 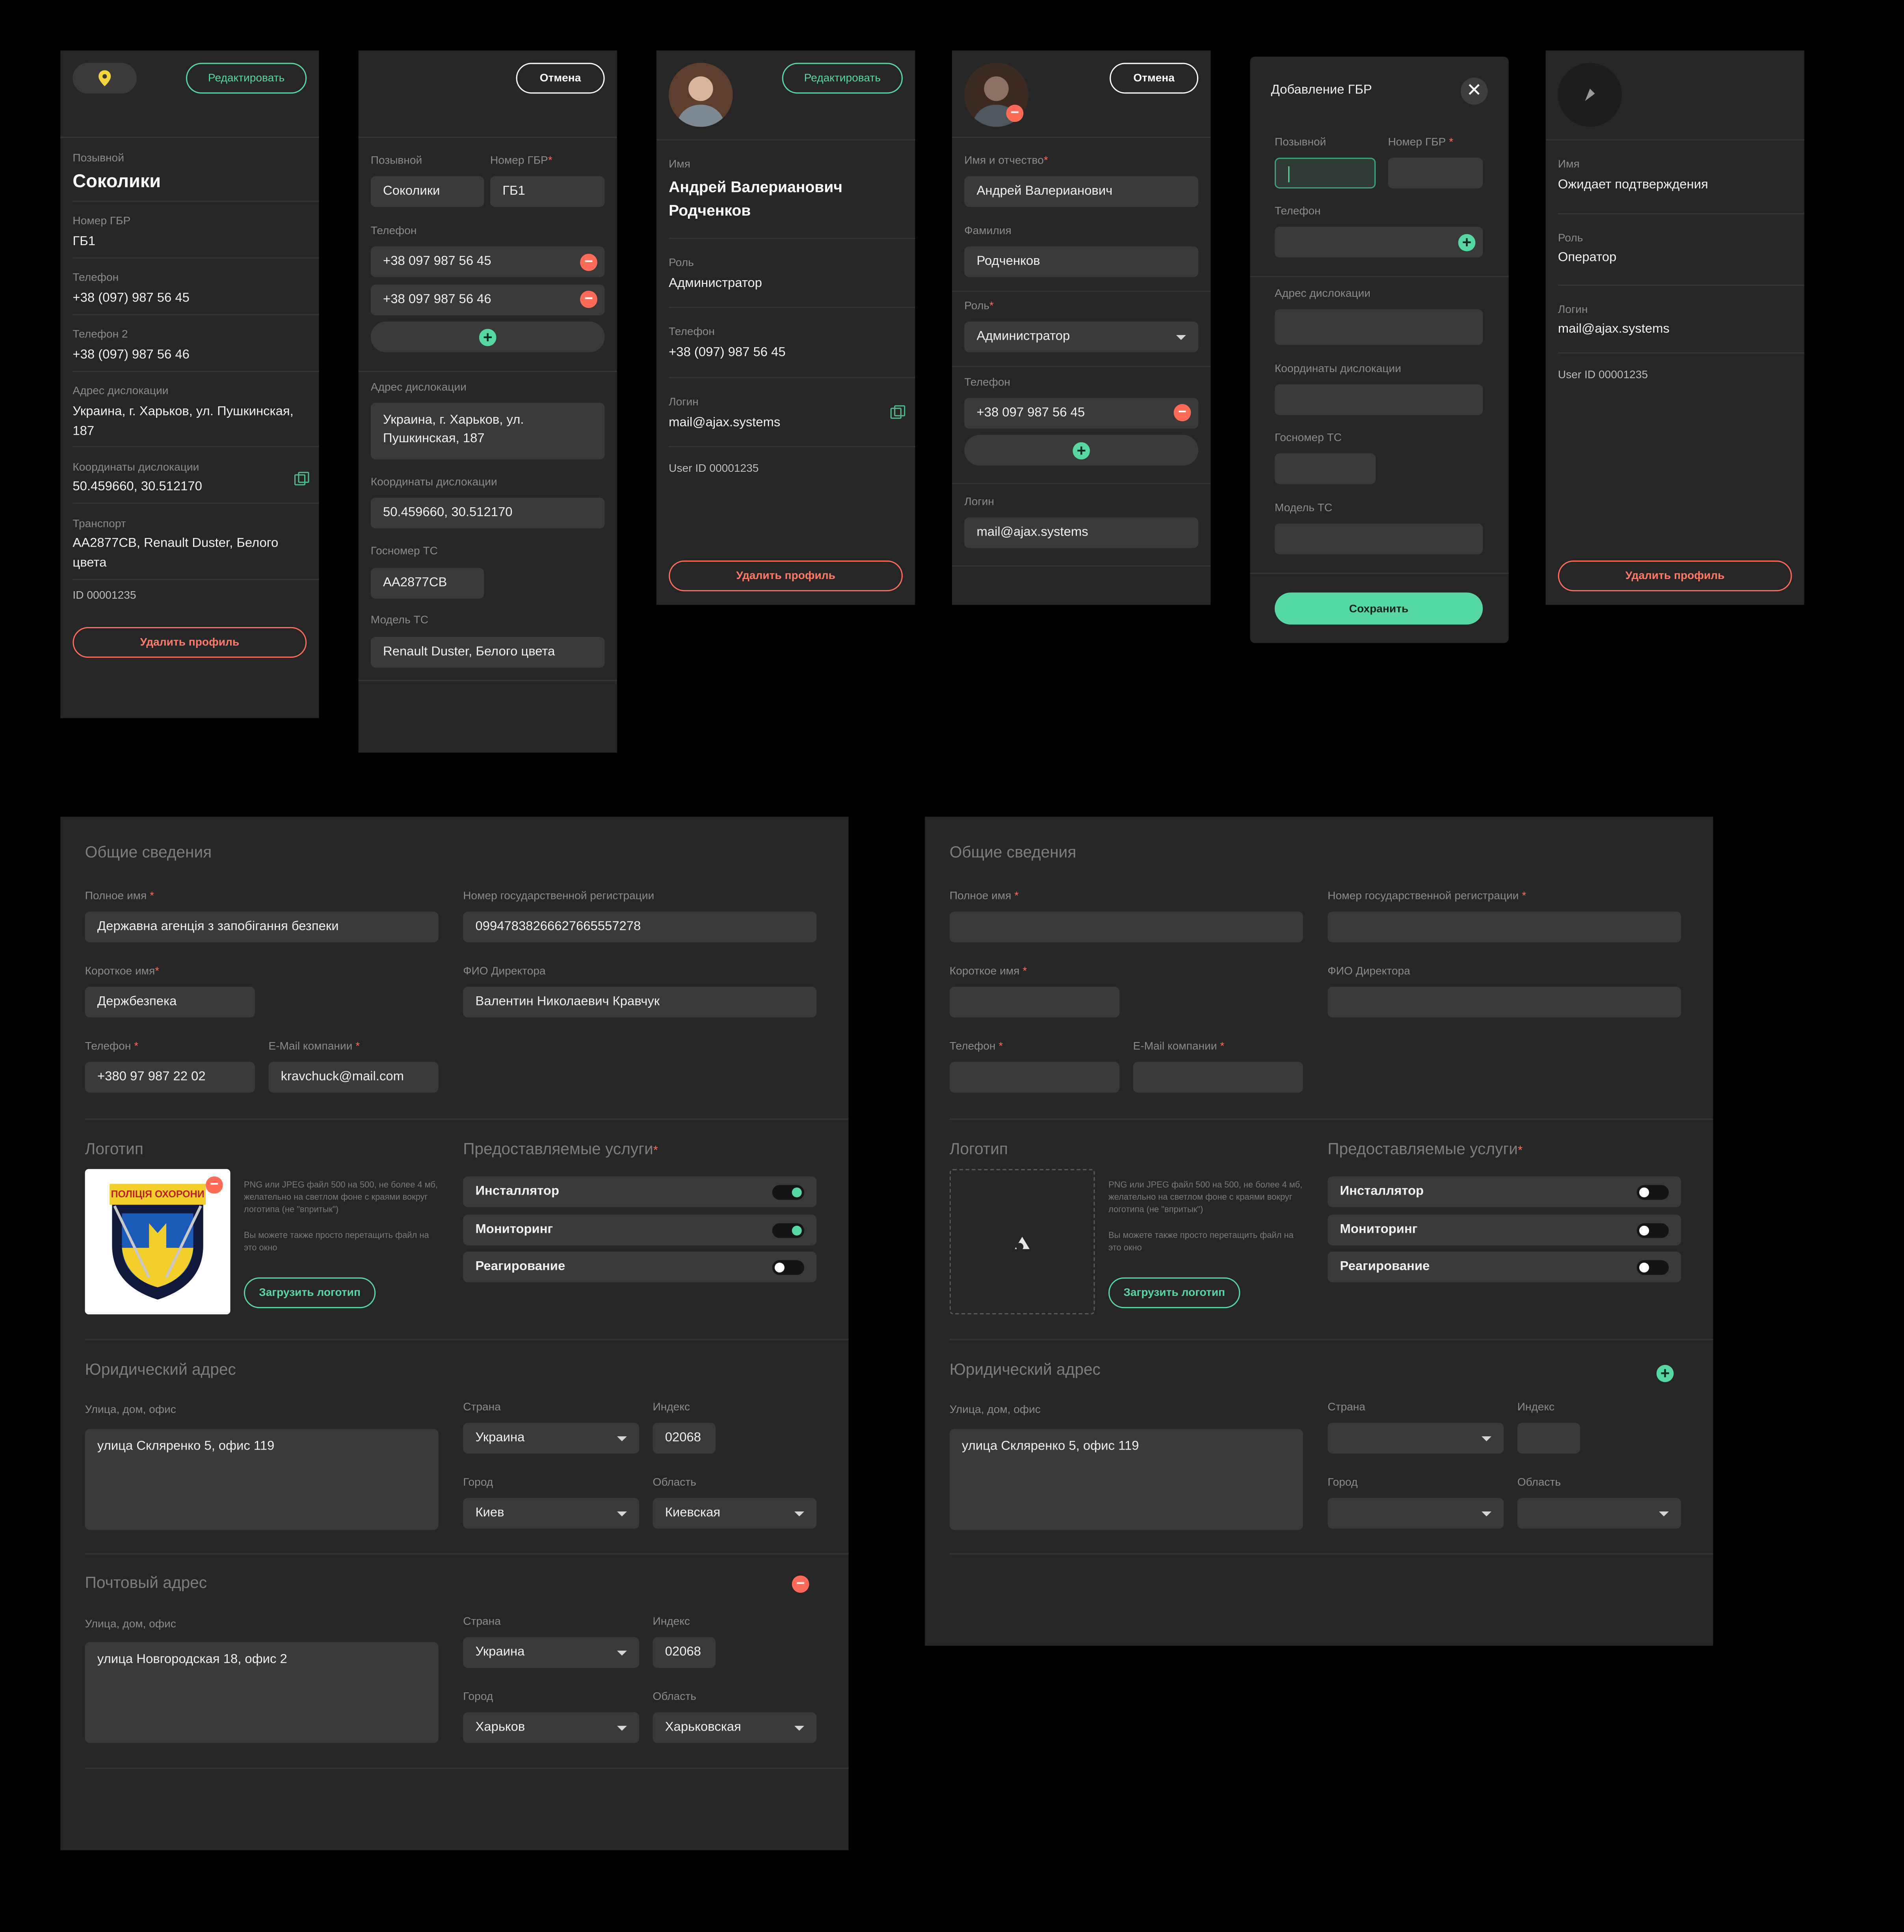 What do you see at coordinates (800, 1584) in the screenshot?
I see `remove-postal-address-icon: −` at bounding box center [800, 1584].